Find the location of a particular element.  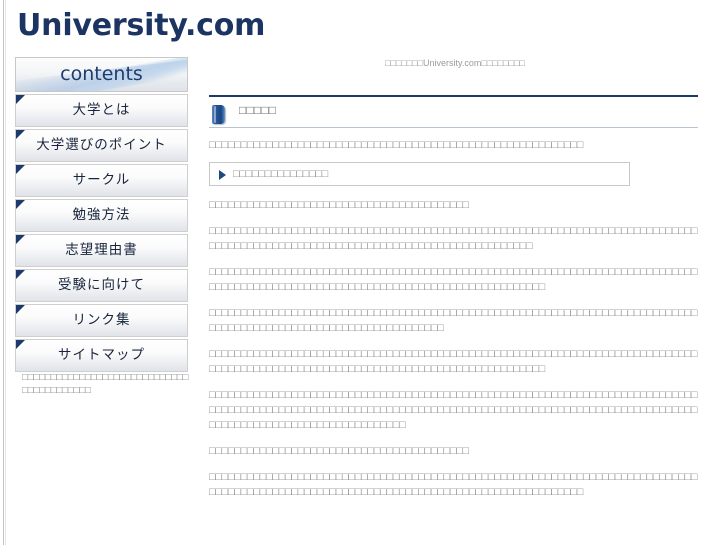

sidebar-item-label: 大学選びのポイント is located at coordinates (101, 145).